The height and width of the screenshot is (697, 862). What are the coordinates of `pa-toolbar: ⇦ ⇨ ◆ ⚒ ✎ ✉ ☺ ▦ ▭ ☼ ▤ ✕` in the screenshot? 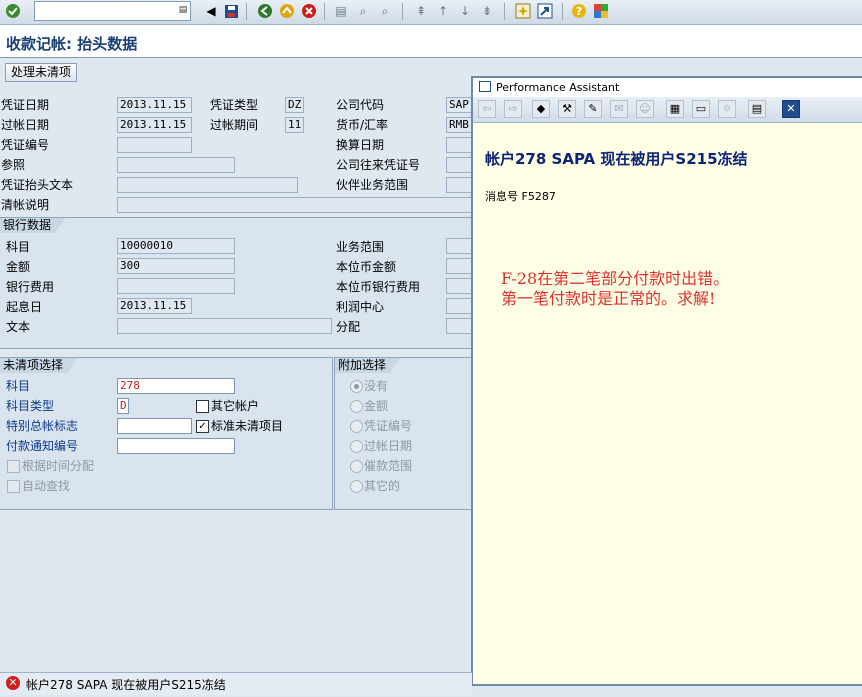 It's located at (667, 110).